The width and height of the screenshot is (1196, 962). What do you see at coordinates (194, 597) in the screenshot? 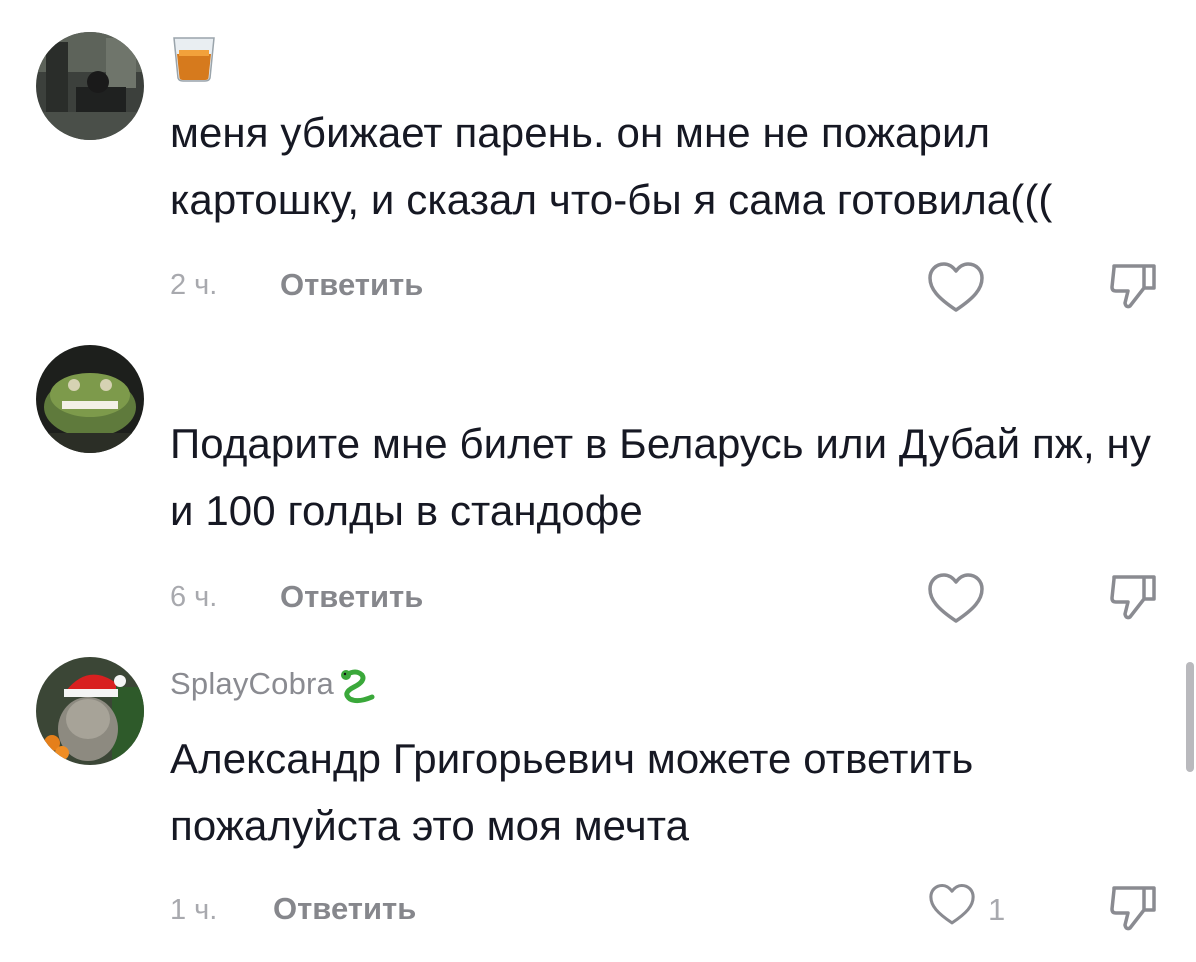
I see `comment-time: 6 ч.` at bounding box center [194, 597].